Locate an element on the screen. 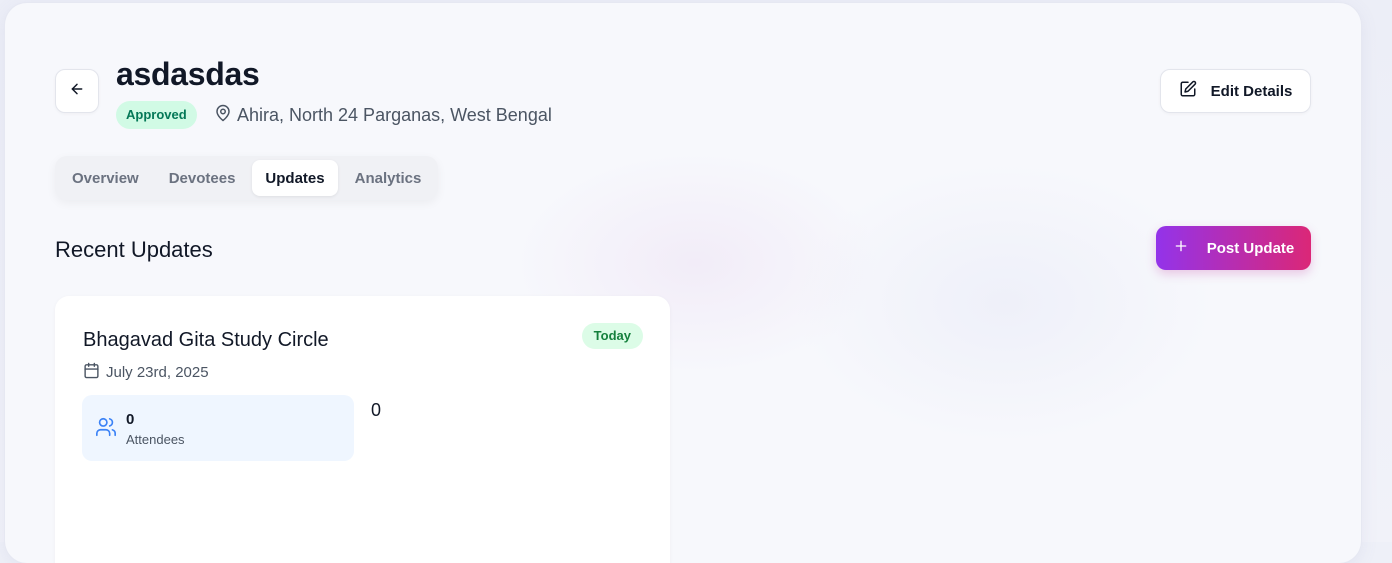 This screenshot has height=563, width=1392. post-update-label: Post Update is located at coordinates (1250, 248).